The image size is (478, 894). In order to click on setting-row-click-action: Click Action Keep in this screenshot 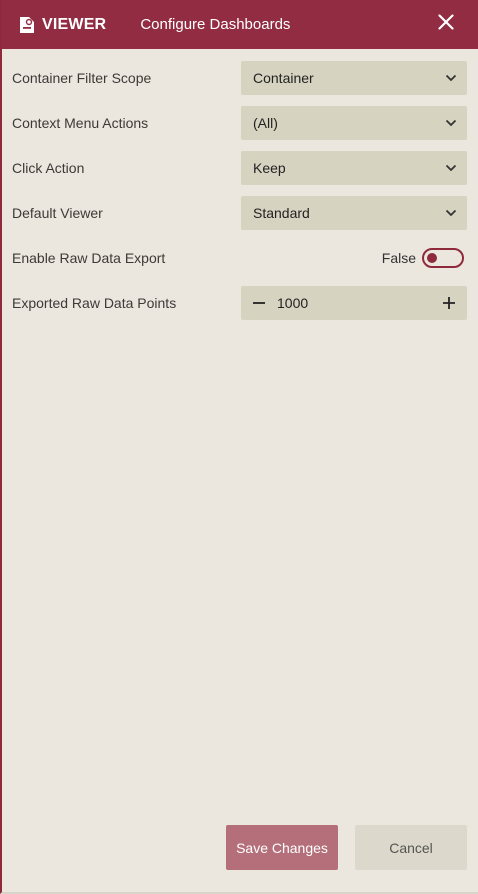, I will do `click(240, 168)`.